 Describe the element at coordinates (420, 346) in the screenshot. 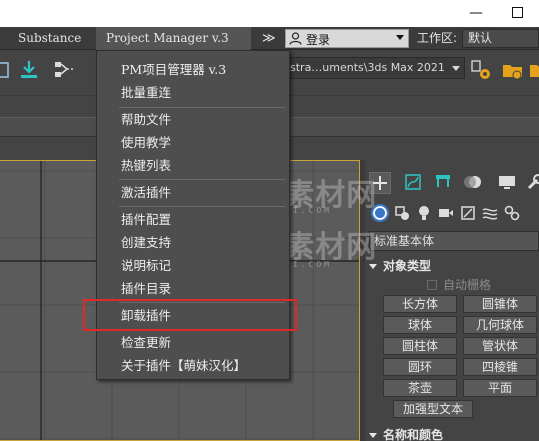

I see `cylinder-button: 圆柱体` at that location.